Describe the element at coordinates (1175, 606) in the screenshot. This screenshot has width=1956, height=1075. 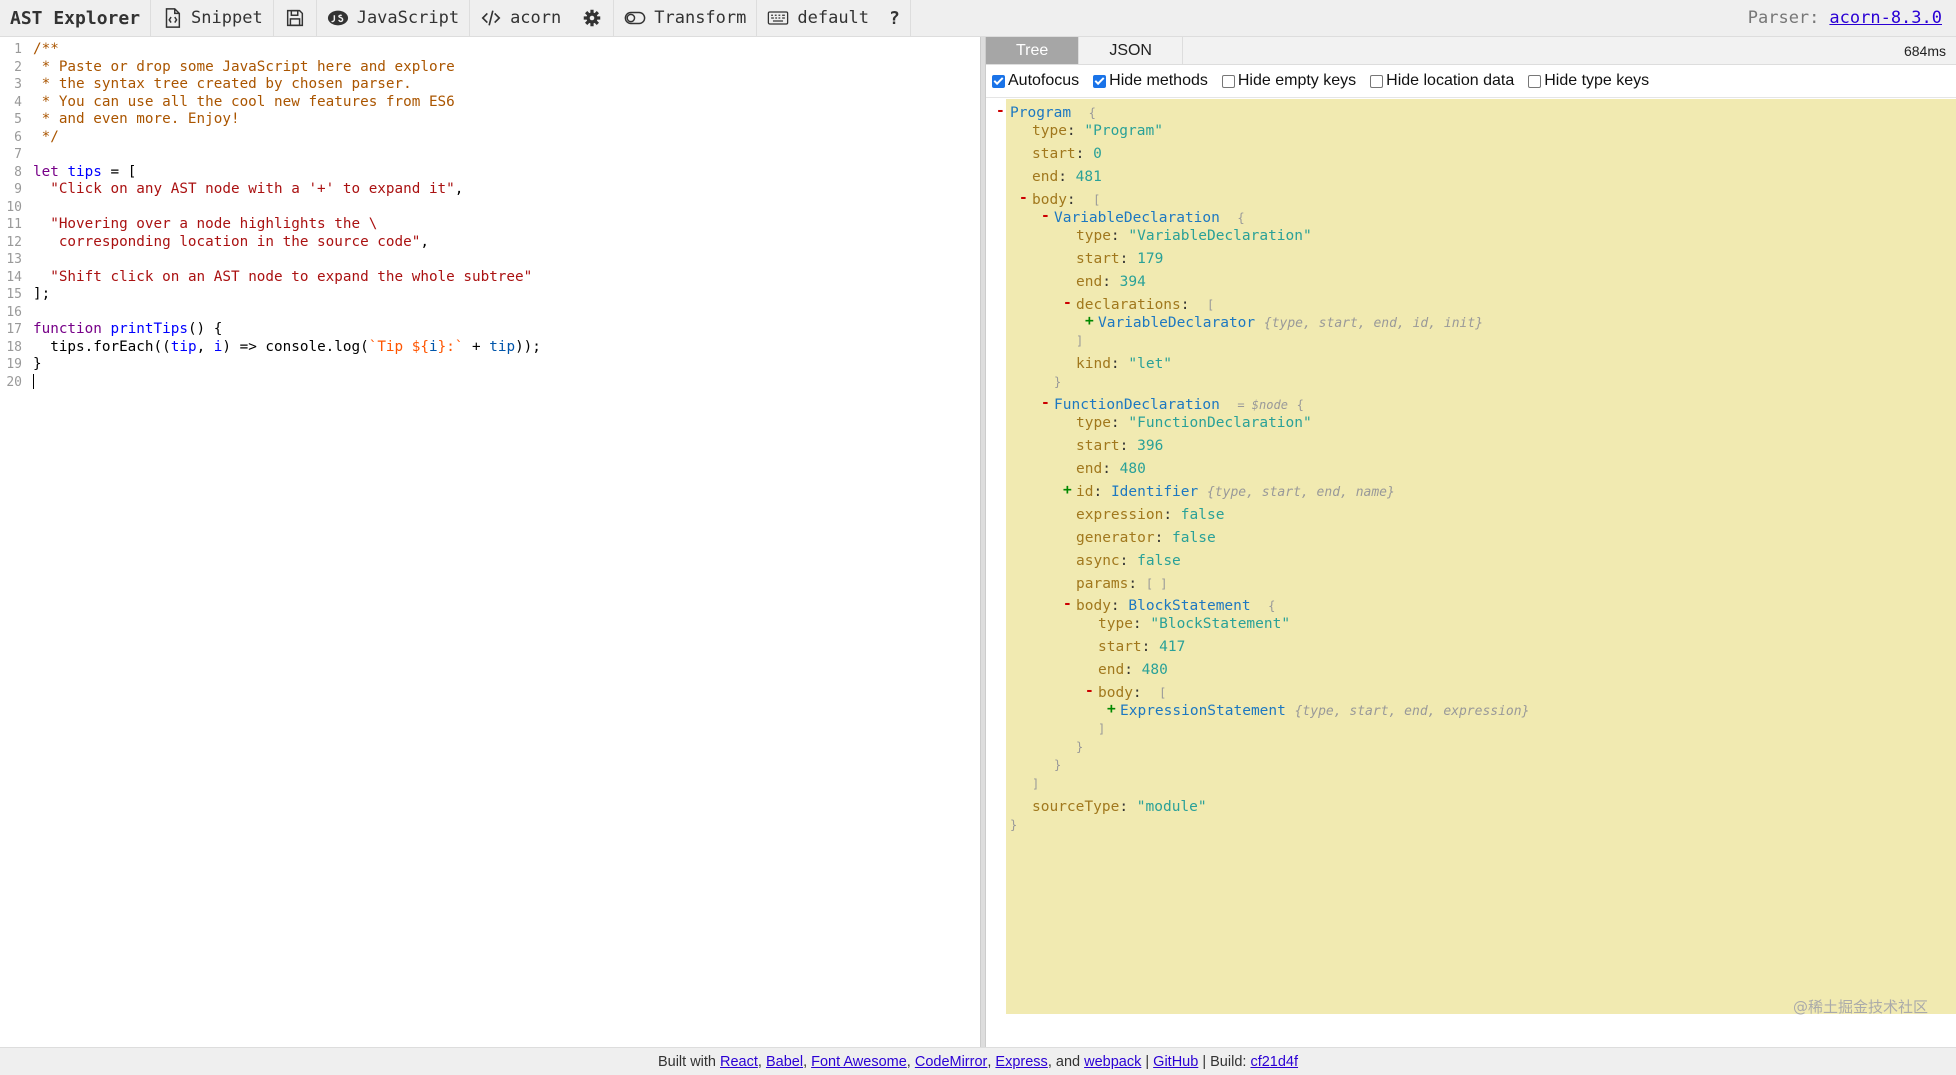
I see `tree-prop-body: body: BlockStatement {` at that location.